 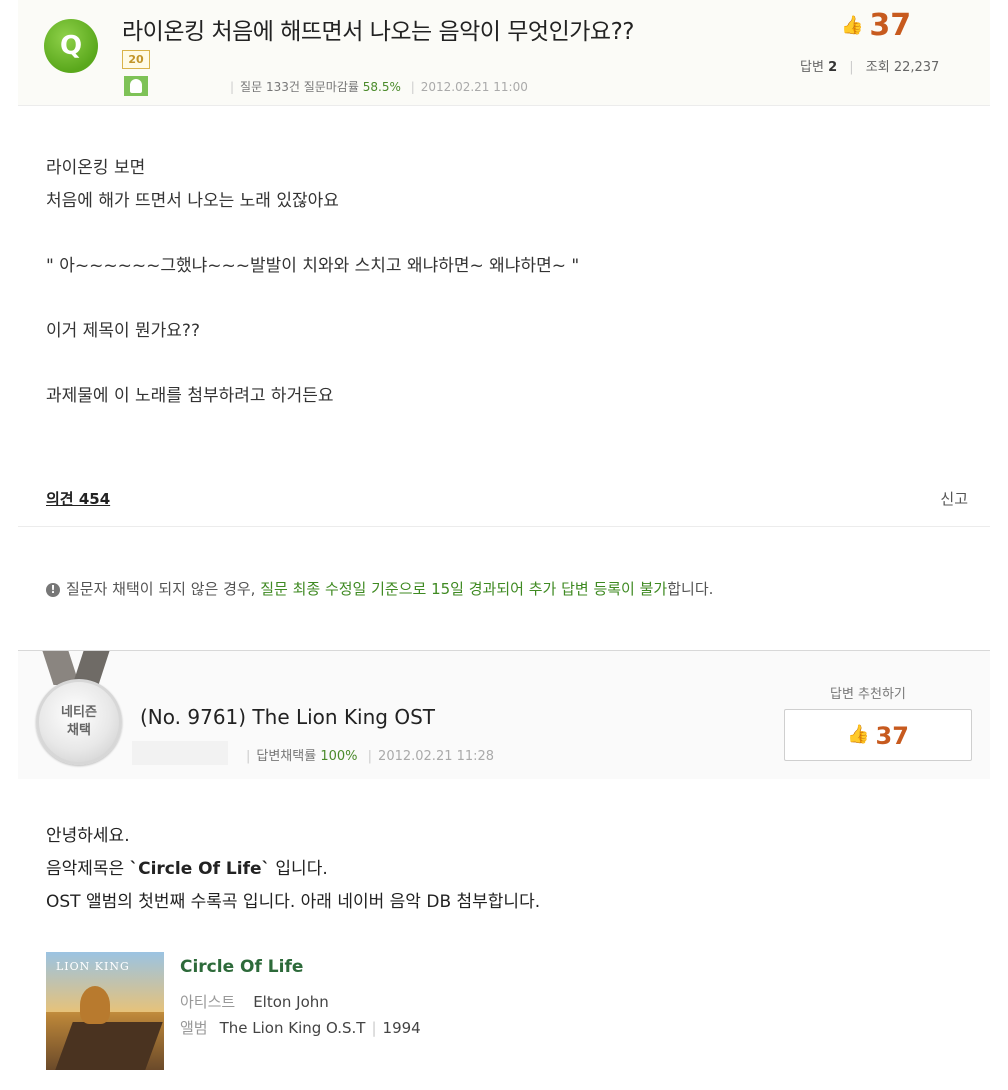 What do you see at coordinates (464, 589) in the screenshot?
I see `notice-highlight: 질문 최종 수정일 기준으로 15일 경과되어 추가 답변 등록이 불가` at bounding box center [464, 589].